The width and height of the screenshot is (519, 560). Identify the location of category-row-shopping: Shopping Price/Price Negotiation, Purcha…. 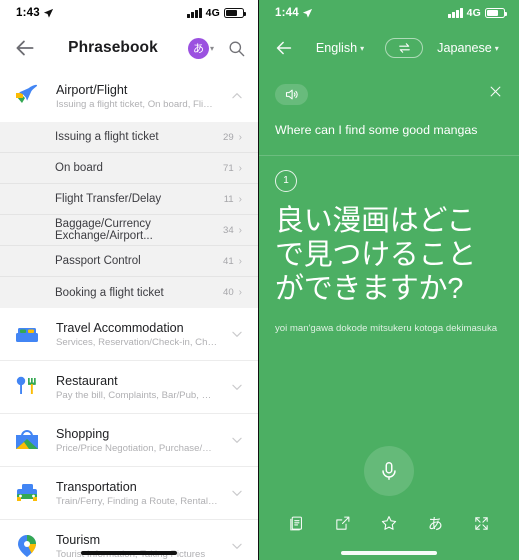
(129, 440).